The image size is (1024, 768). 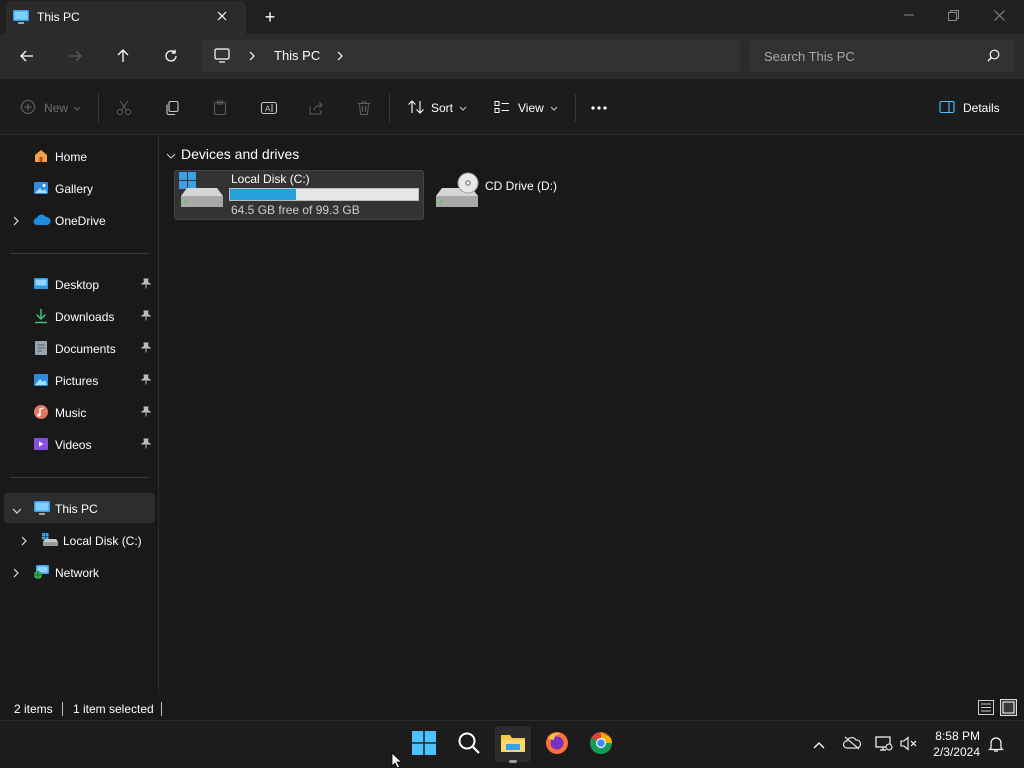 What do you see at coordinates (79, 540) in the screenshot?
I see `sidebar-item-local-disk: Local Disk (C:)` at bounding box center [79, 540].